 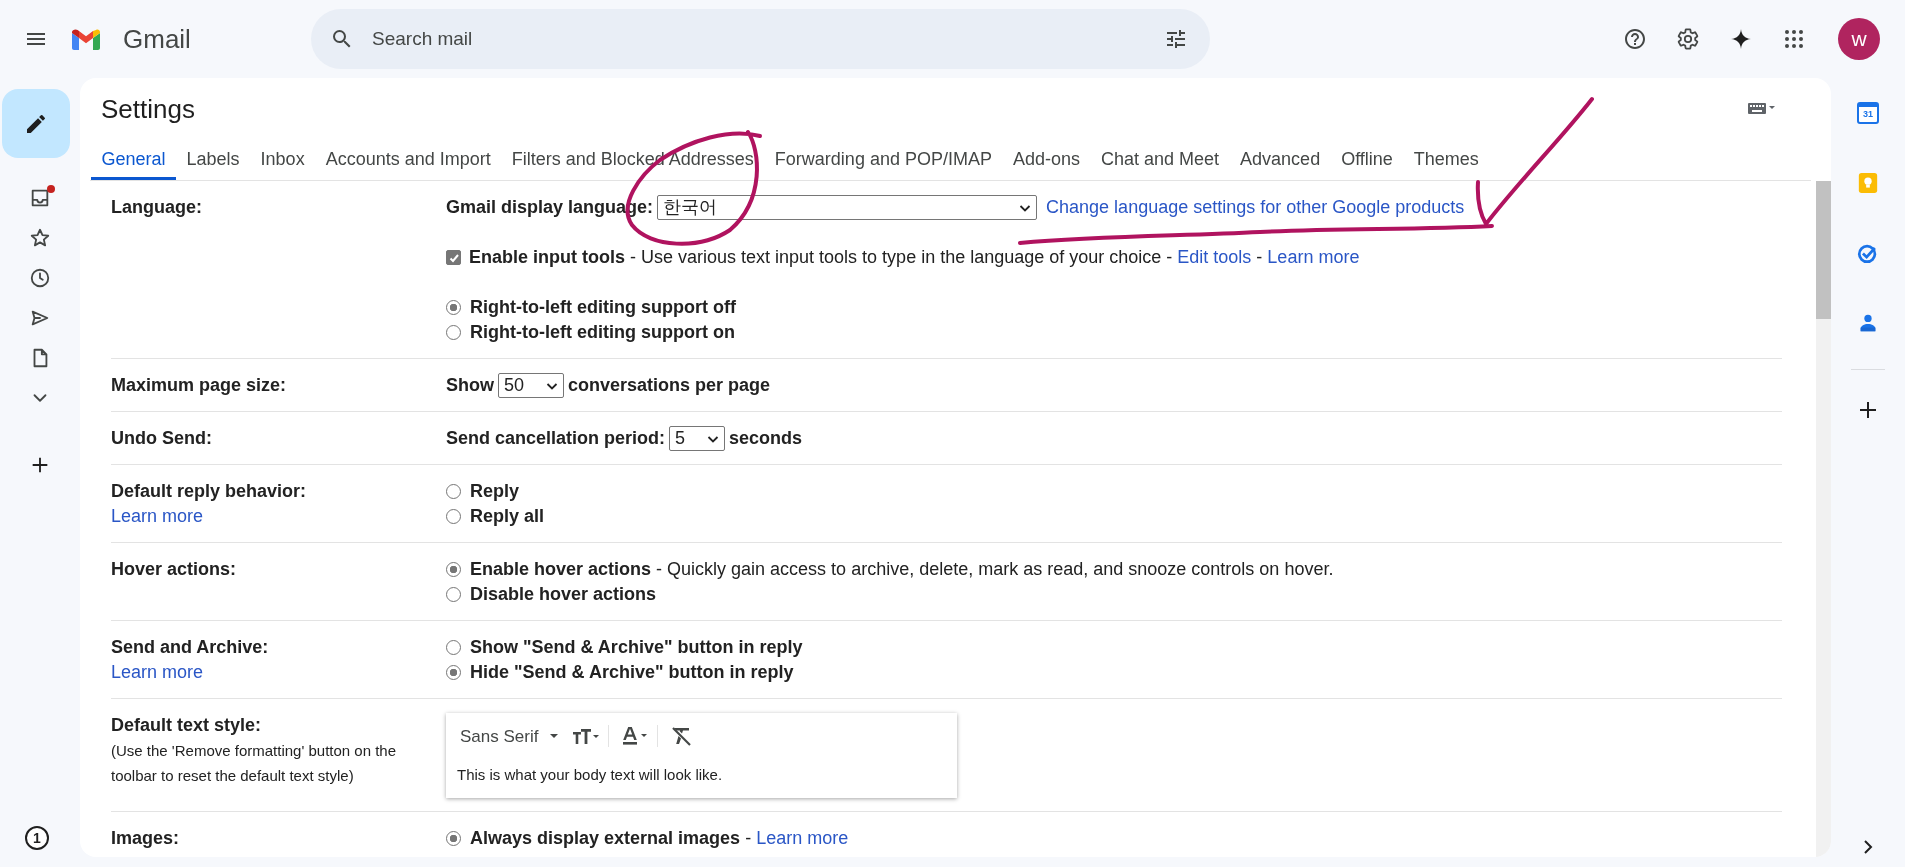 I want to click on keyboard-icon, so click(x=1761, y=108).